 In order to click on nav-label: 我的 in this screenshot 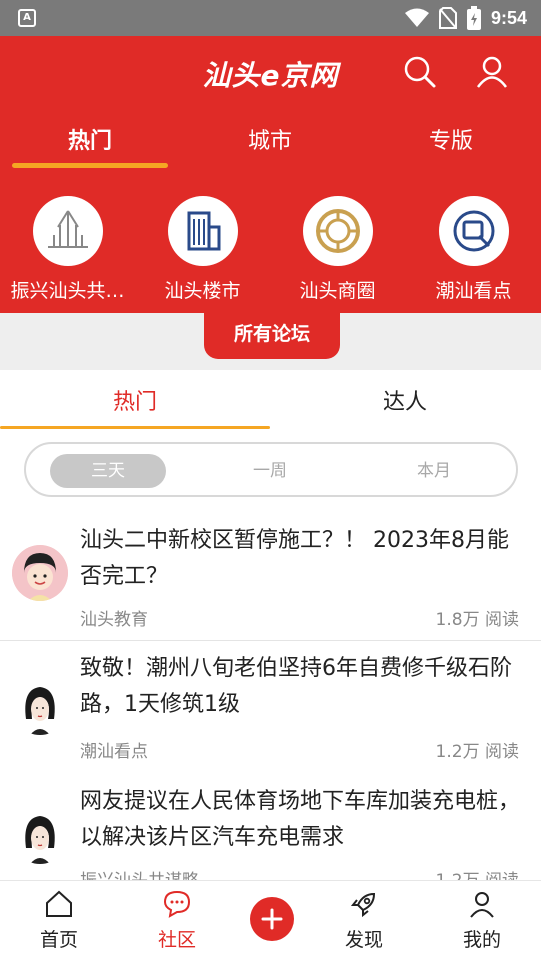, I will do `click(481, 940)`.